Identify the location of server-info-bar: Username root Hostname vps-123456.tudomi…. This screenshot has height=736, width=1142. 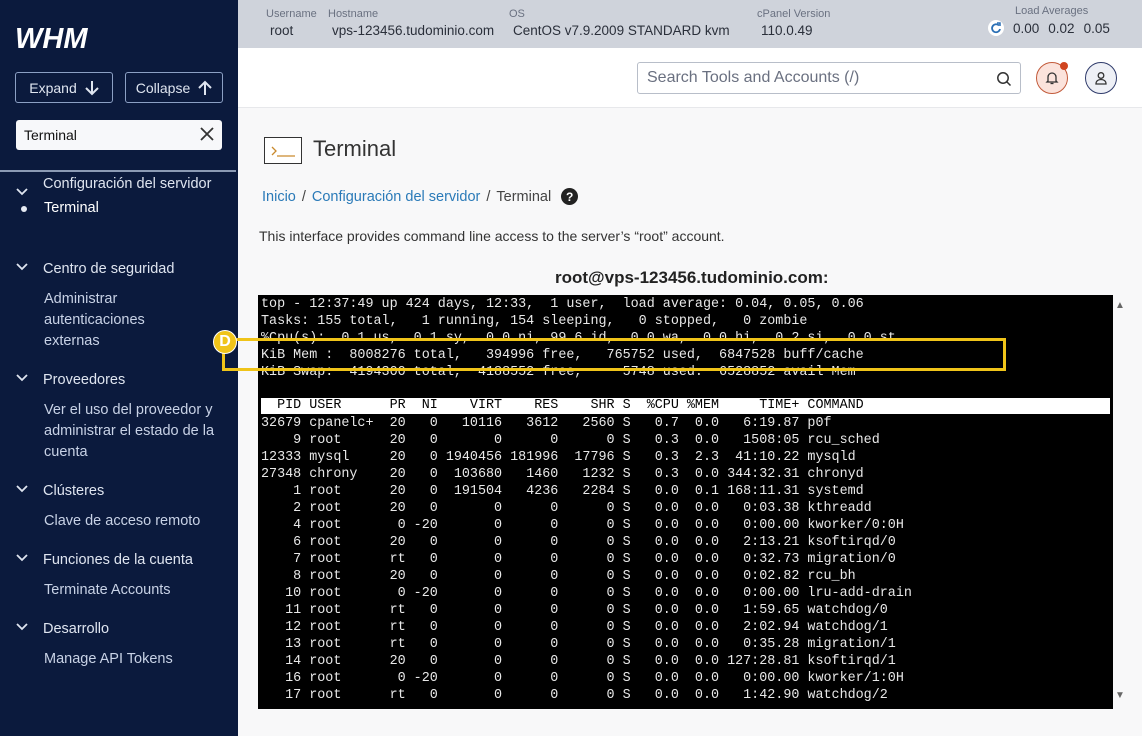
(690, 24).